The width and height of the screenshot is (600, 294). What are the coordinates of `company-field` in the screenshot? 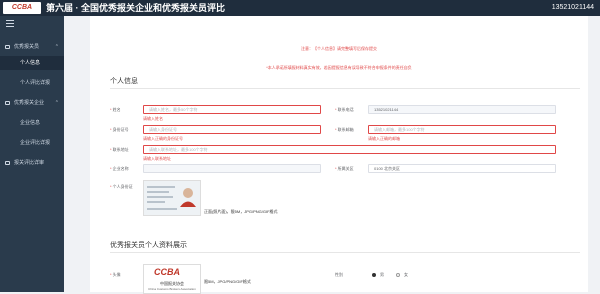 It's located at (232, 168).